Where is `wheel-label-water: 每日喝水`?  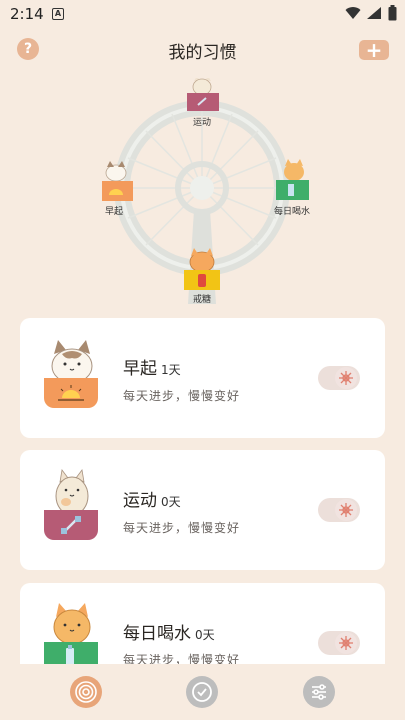
wheel-label-water: 每日喝水 is located at coordinates (291, 212).